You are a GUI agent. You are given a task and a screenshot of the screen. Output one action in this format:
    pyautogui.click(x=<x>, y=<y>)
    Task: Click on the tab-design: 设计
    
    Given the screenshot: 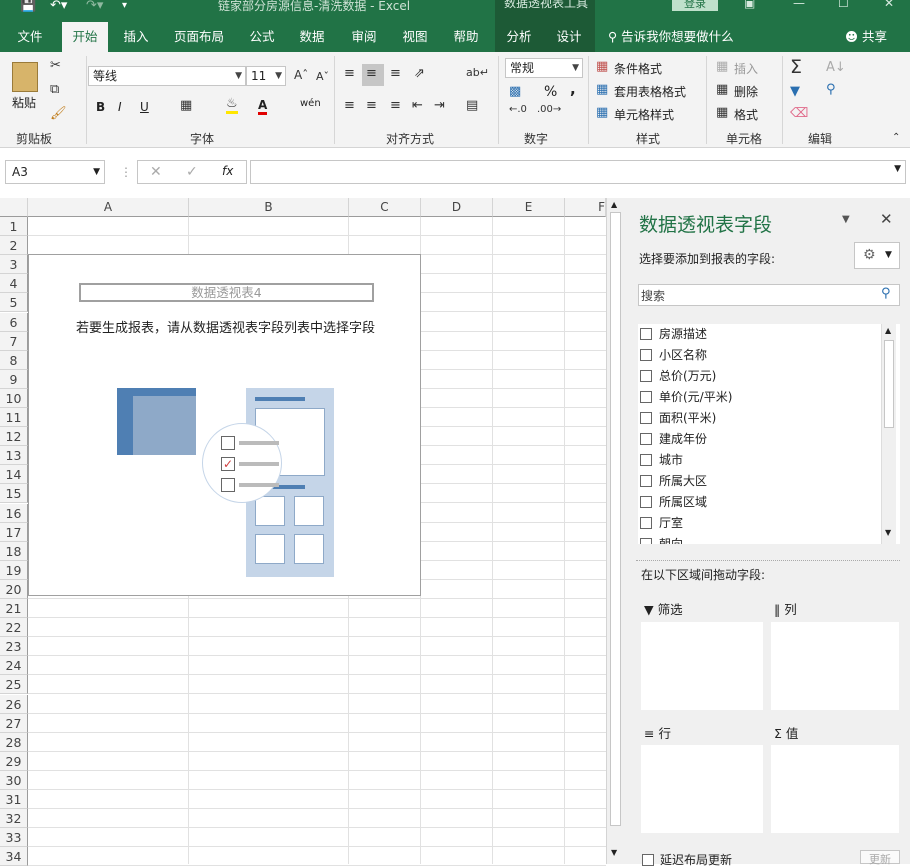 What is the action you would take?
    pyautogui.click(x=569, y=37)
    